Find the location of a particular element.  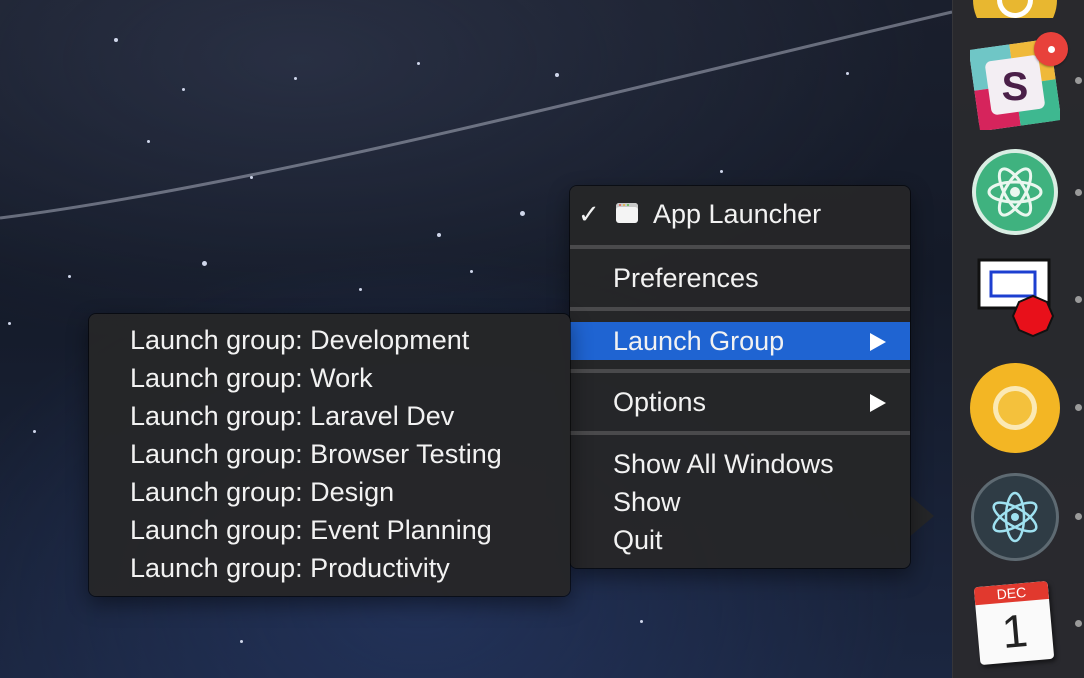

notification-badge is located at coordinates (1051, 49).